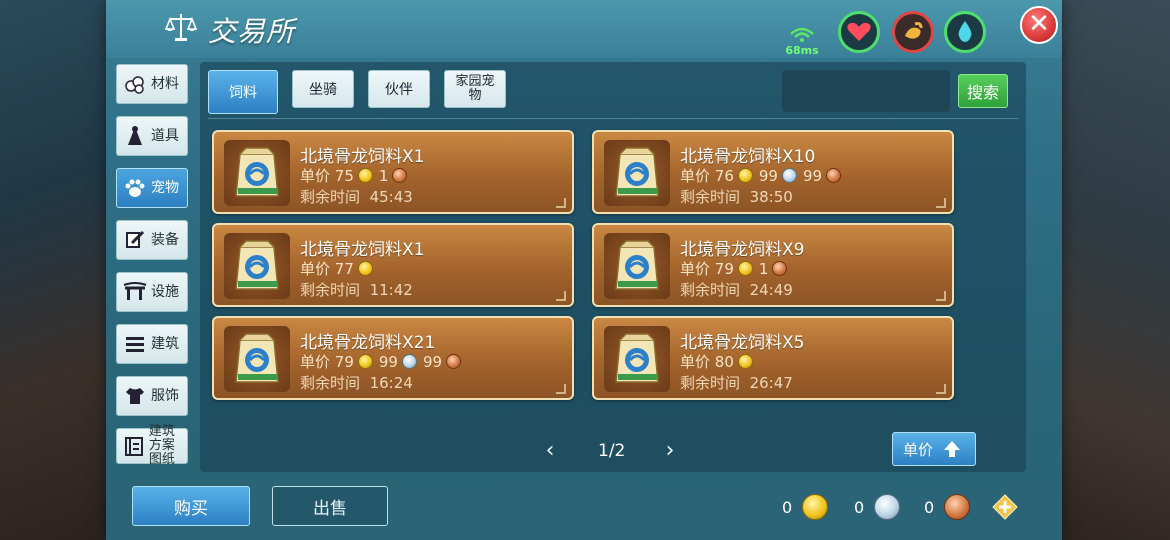 The image size is (1170, 540). I want to click on page-title: 交易所, so click(252, 31).